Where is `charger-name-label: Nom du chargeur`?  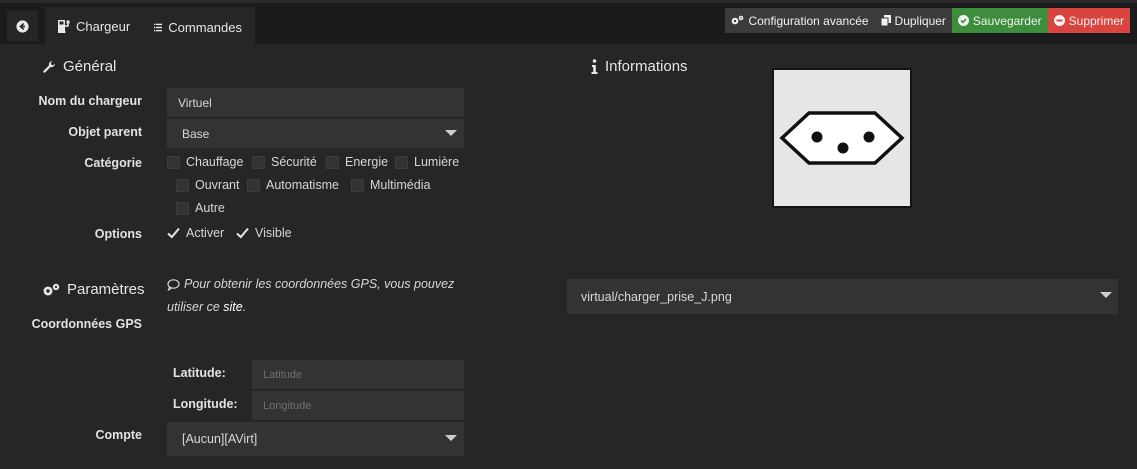
charger-name-label: Nom du chargeur is located at coordinates (90, 101).